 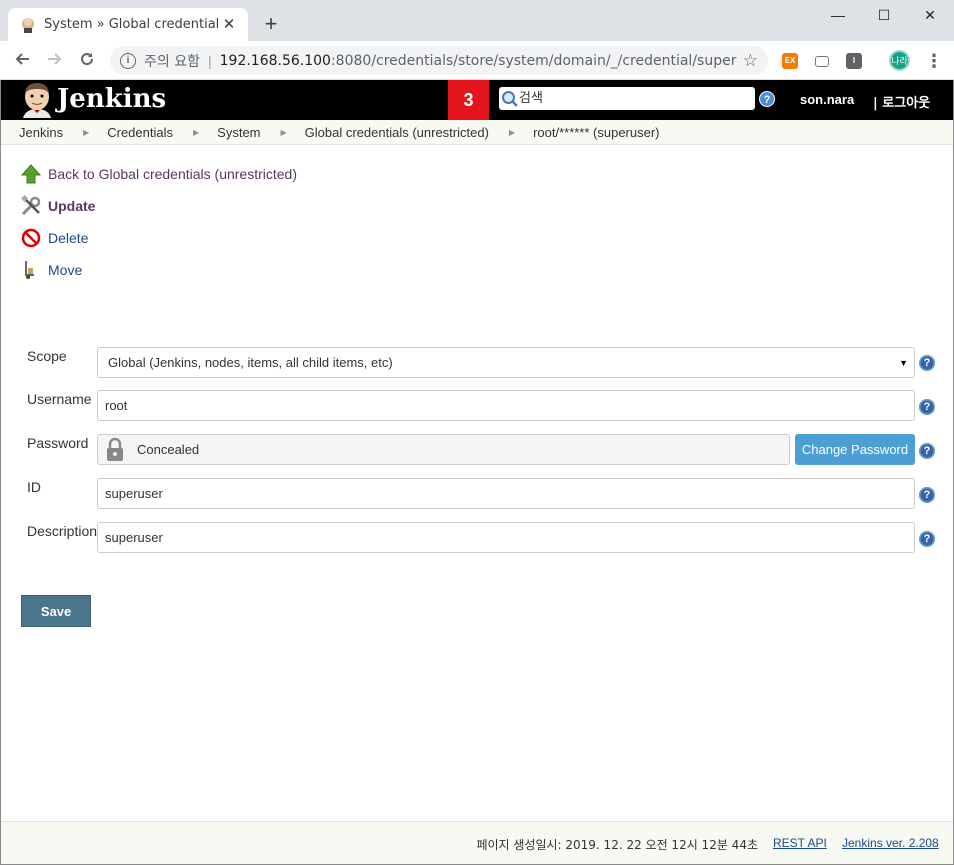 I want to click on jenkins-header: Jenkins 3 ? son.nara | 로그아웃, so click(x=477, y=100).